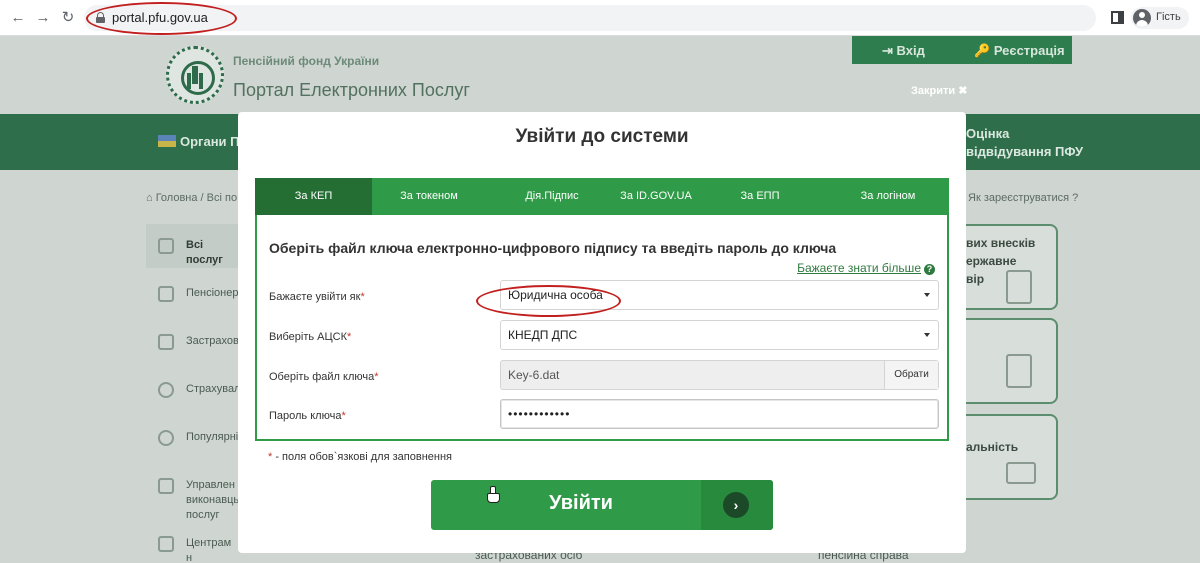 Image resolution: width=1200 pixels, height=563 pixels. Describe the element at coordinates (307, 416) in the screenshot. I see `password-label: Пароль ключа*` at that location.